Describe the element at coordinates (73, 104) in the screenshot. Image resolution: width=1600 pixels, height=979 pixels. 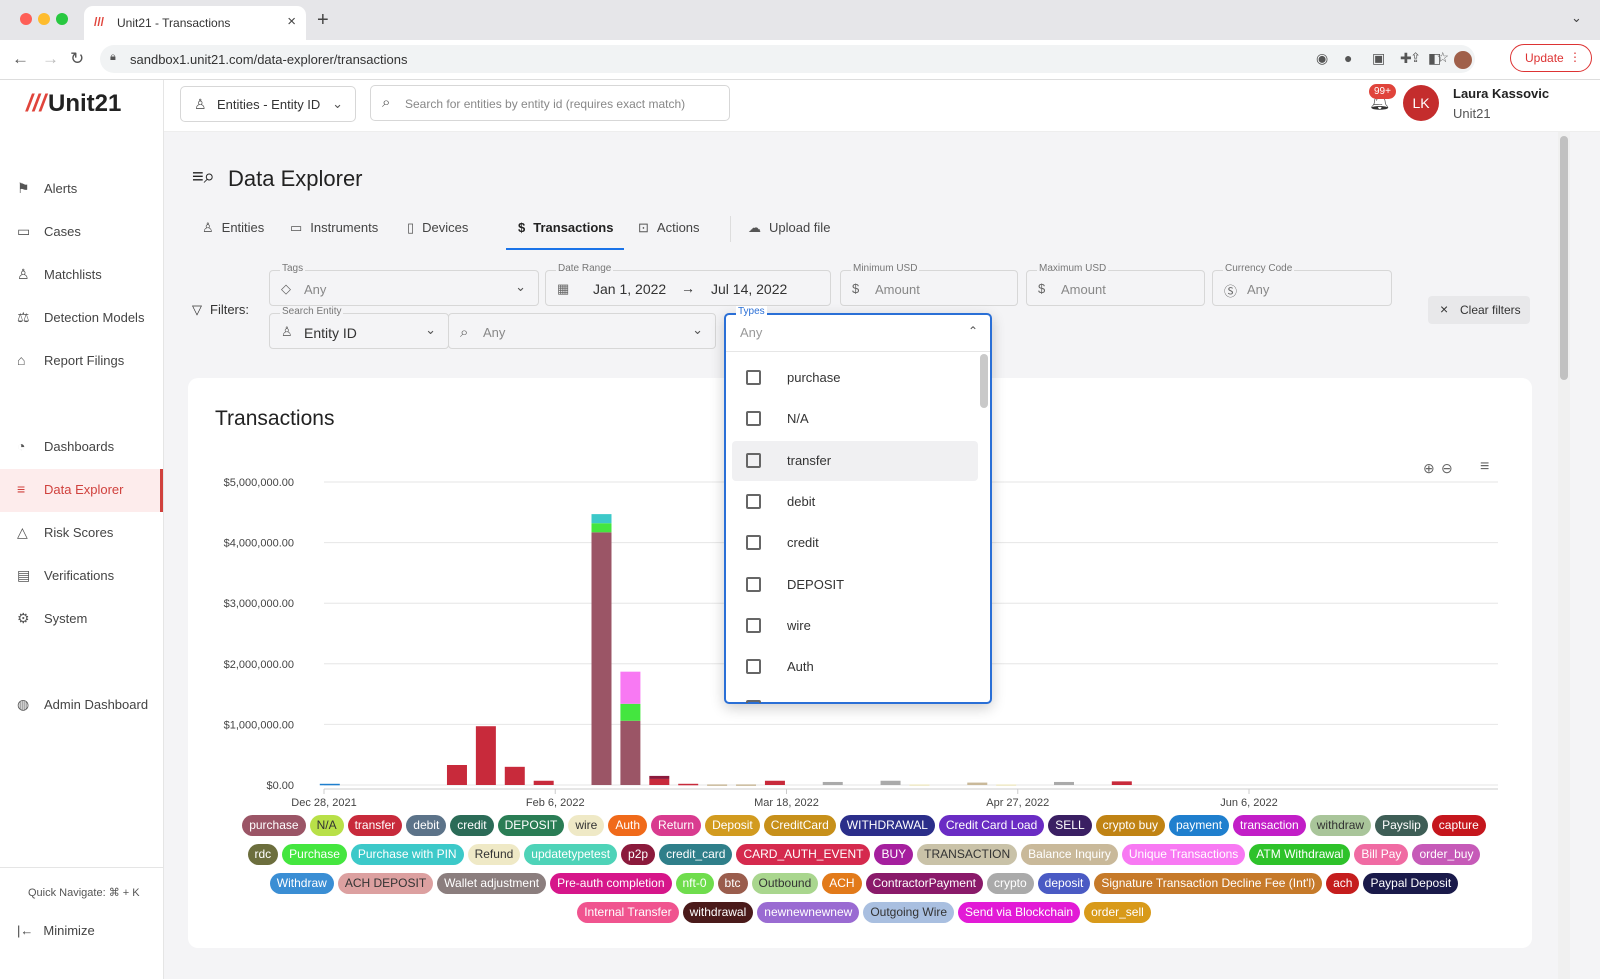
I see `unit21-logo: ///Unit21` at that location.